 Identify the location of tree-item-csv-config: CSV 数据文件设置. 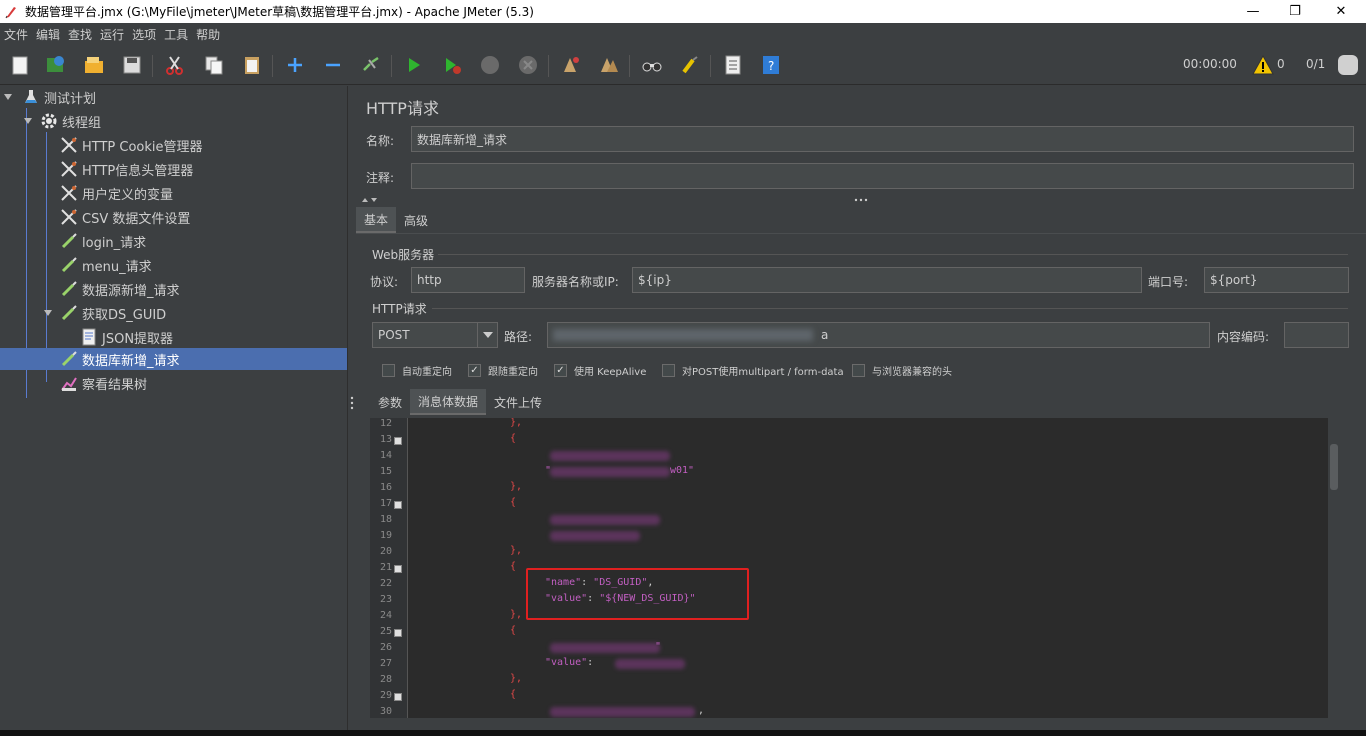
(125, 217).